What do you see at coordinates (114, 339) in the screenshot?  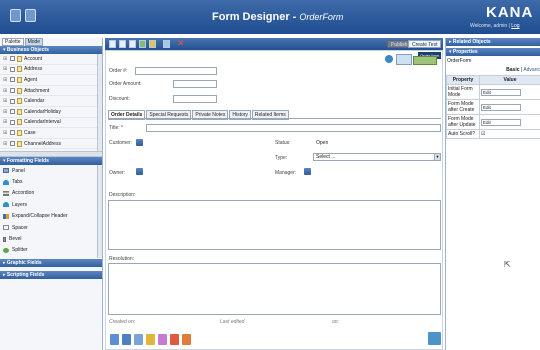 I see `new-record-icon` at bounding box center [114, 339].